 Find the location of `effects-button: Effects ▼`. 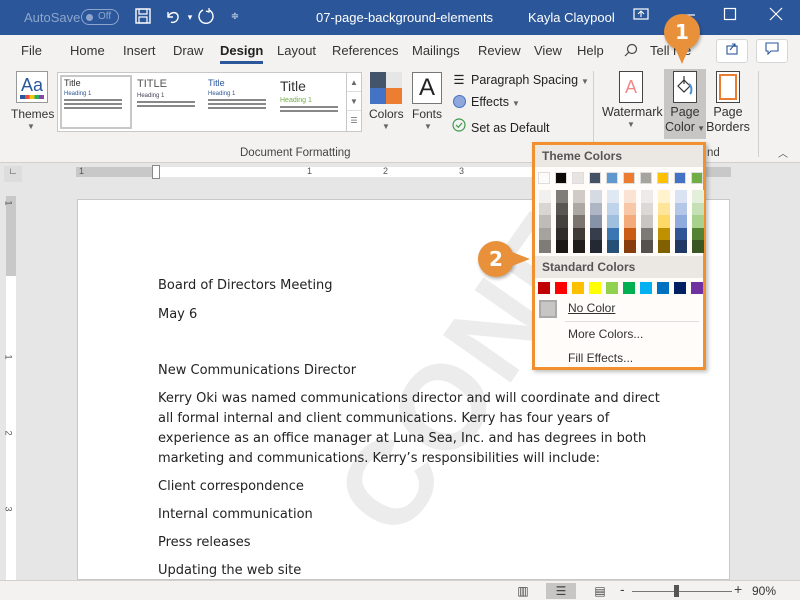

effects-button: Effects ▼ is located at coordinates (485, 102).